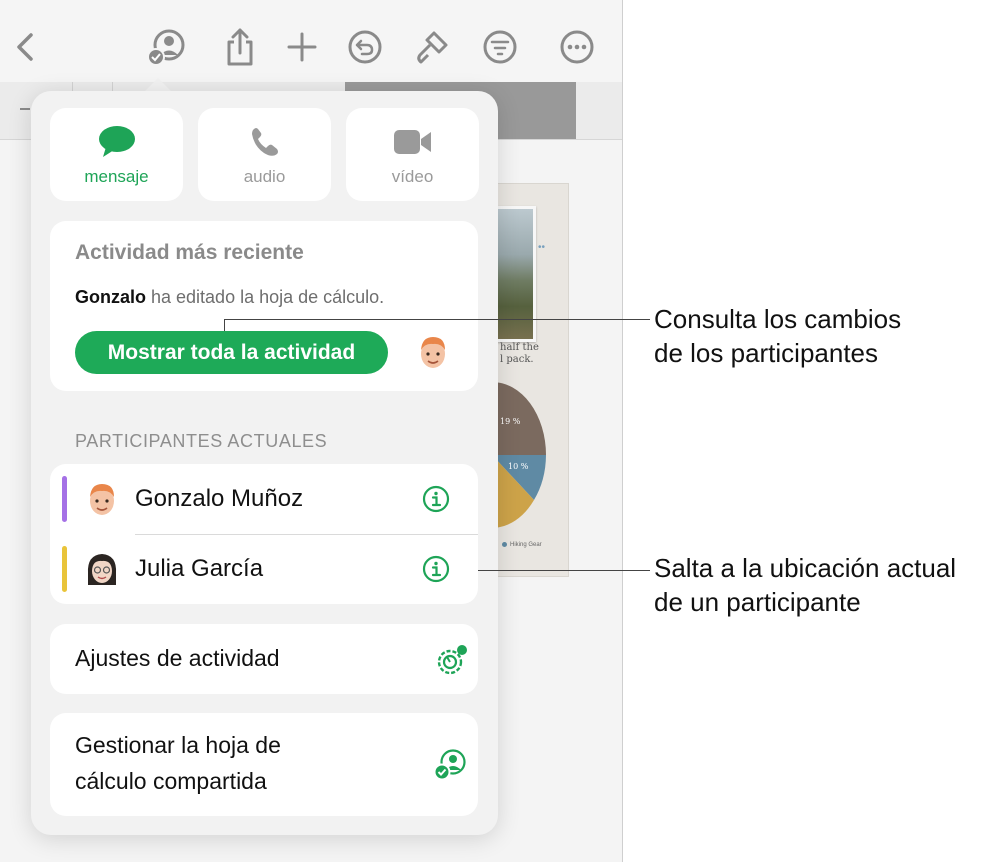 The image size is (1003, 862). I want to click on organize-icon, so click(500, 47).